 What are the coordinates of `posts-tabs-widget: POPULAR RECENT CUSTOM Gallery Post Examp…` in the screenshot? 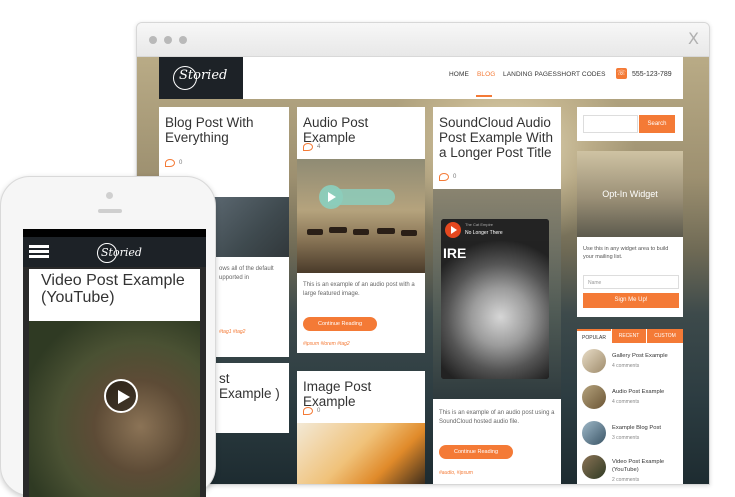 It's located at (630, 406).